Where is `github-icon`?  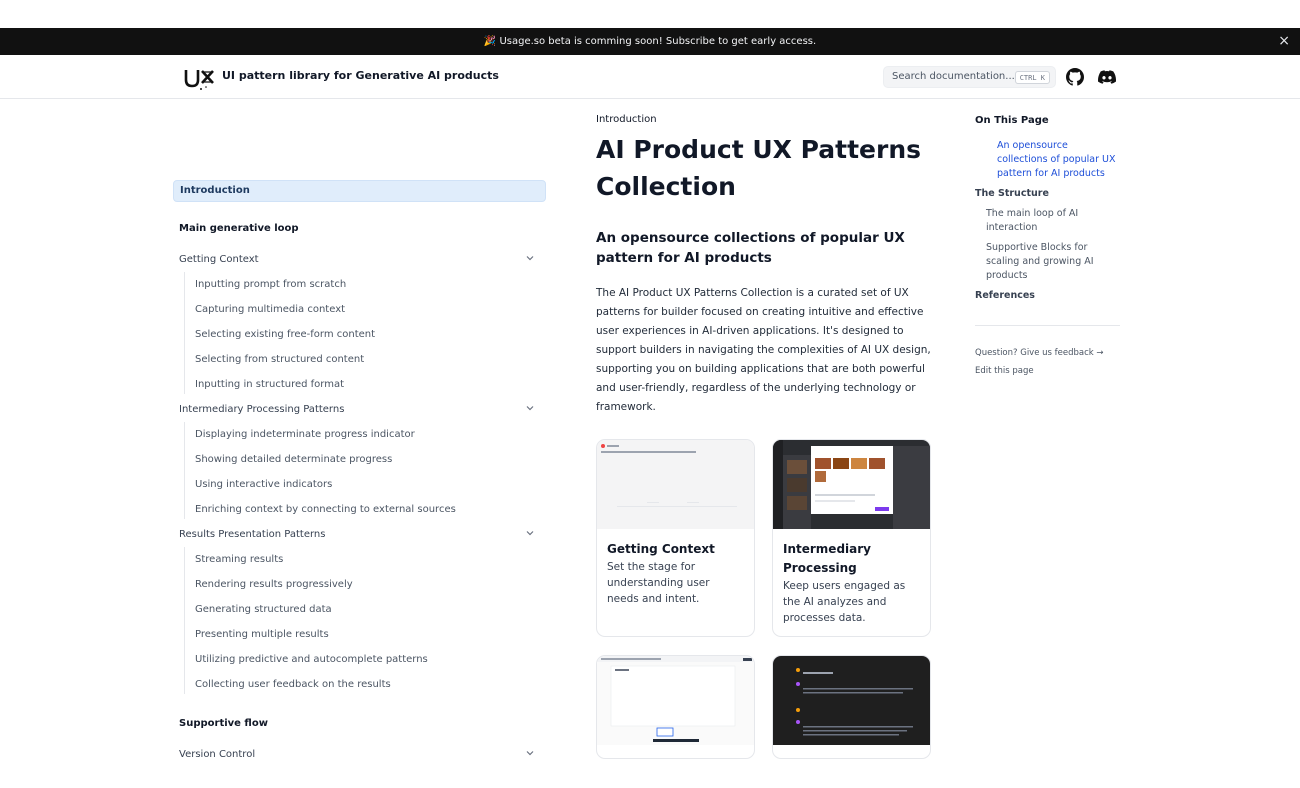 github-icon is located at coordinates (1075, 77).